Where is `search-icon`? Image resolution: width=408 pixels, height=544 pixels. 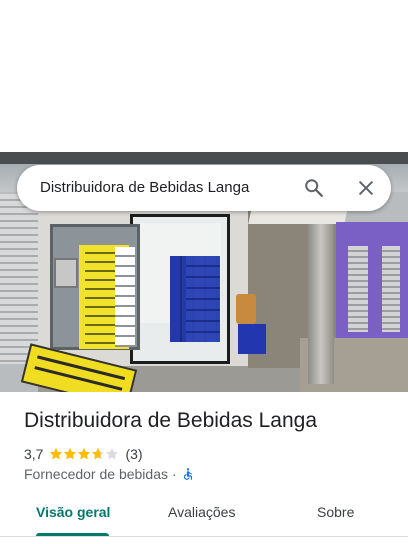
search-icon is located at coordinates (314, 188).